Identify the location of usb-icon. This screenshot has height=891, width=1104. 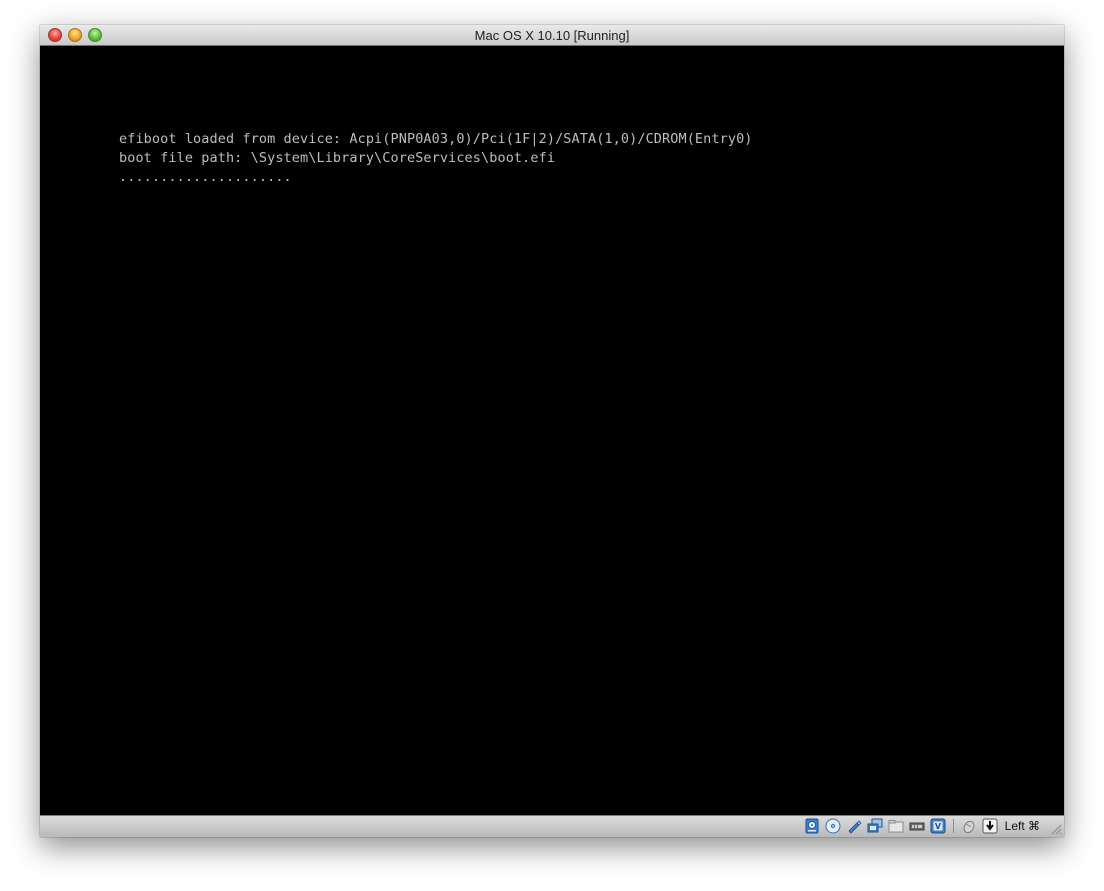
(854, 826).